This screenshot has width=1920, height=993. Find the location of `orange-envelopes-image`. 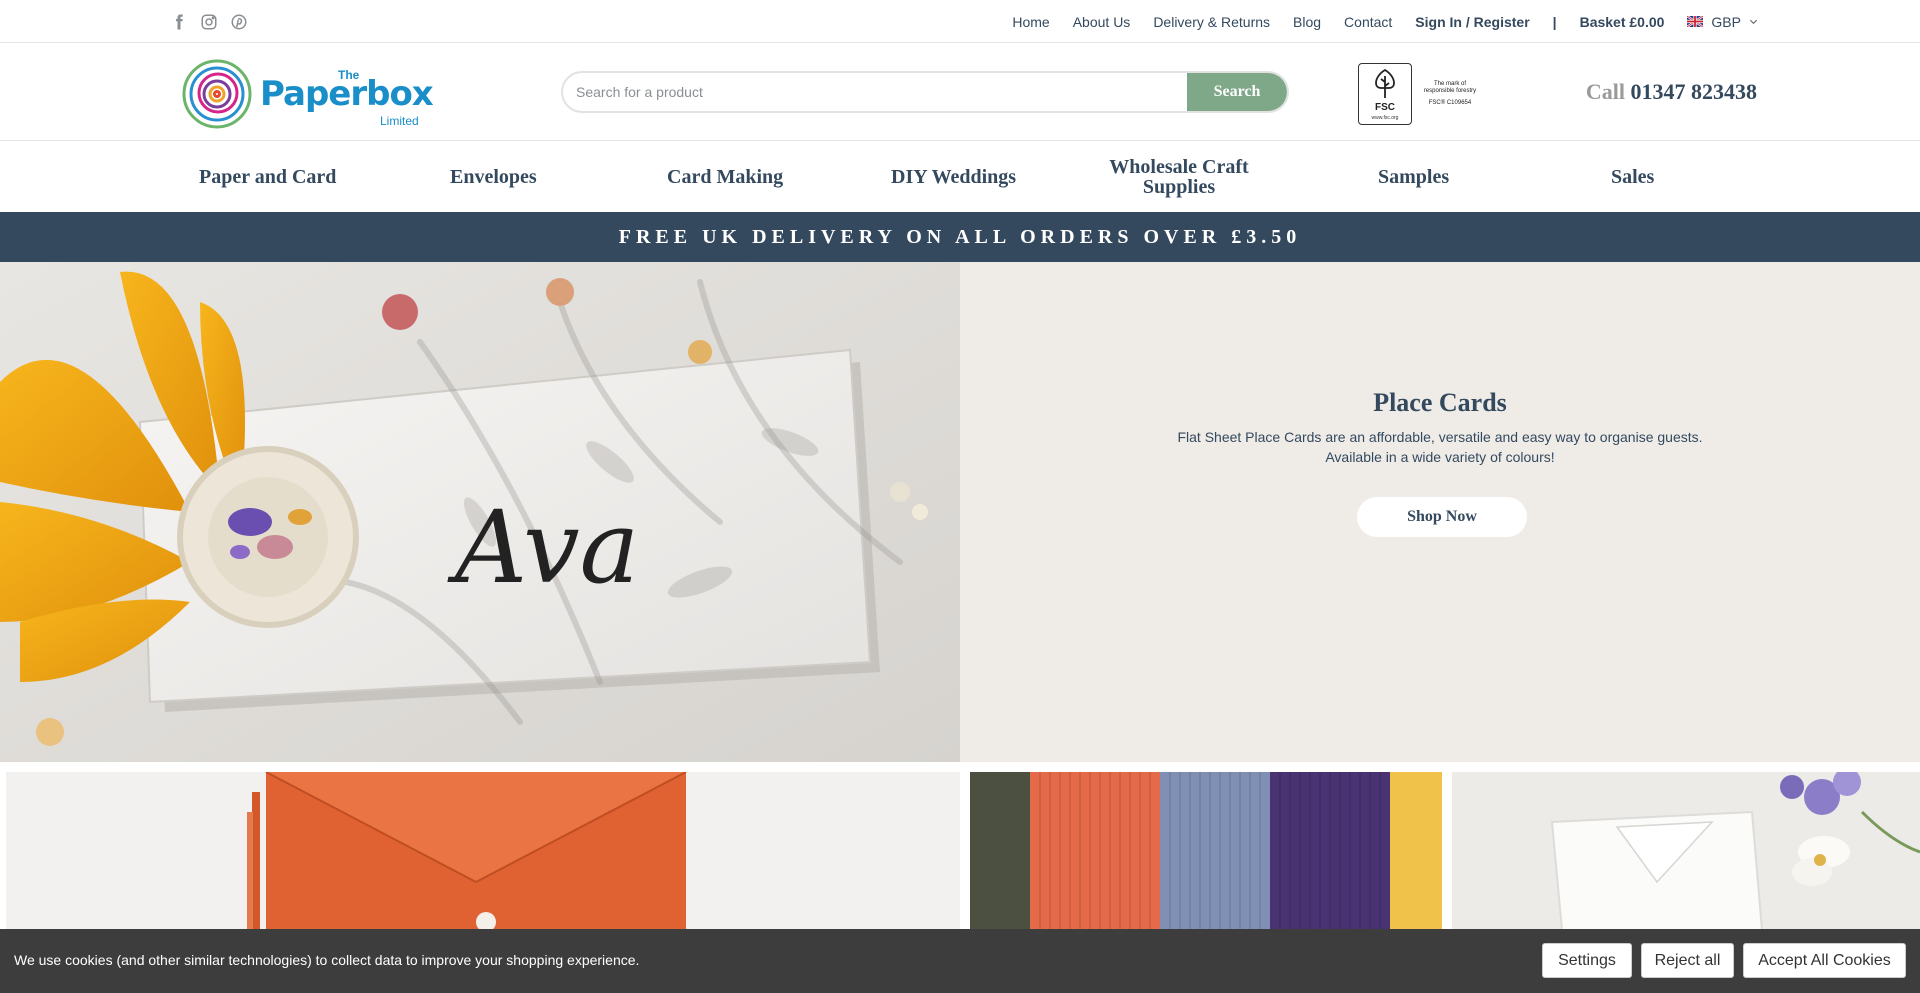

orange-envelopes-image is located at coordinates (483, 851).